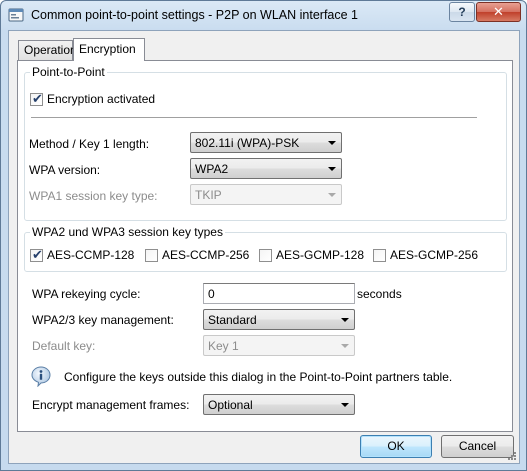 Image resolution: width=527 pixels, height=471 pixels. I want to click on app-icon, so click(16, 15).